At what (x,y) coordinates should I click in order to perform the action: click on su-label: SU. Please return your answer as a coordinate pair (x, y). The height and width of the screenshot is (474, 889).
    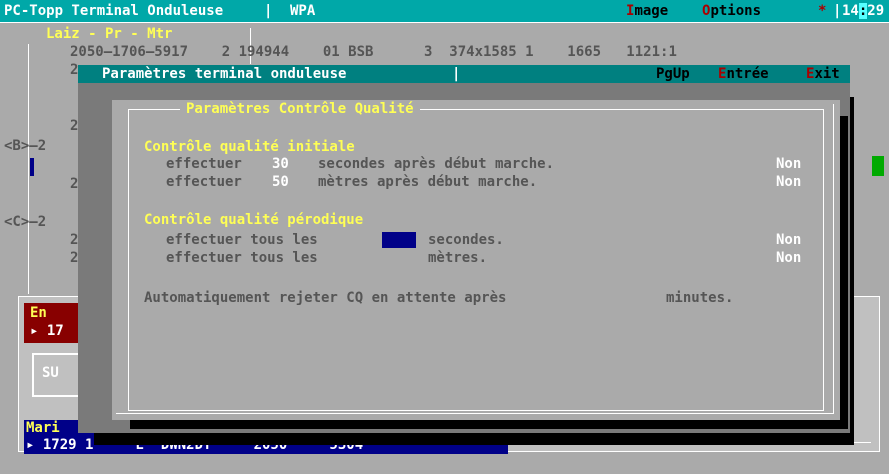
    Looking at the image, I should click on (50, 373).